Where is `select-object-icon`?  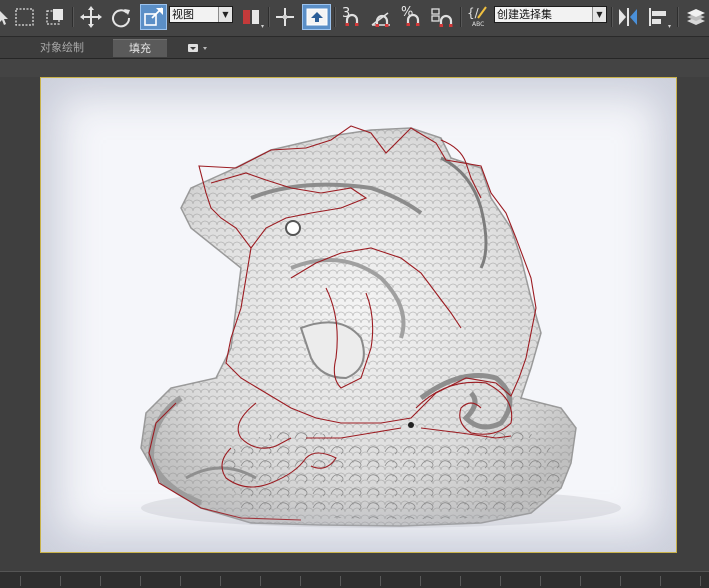 select-object-icon is located at coordinates (5, 17).